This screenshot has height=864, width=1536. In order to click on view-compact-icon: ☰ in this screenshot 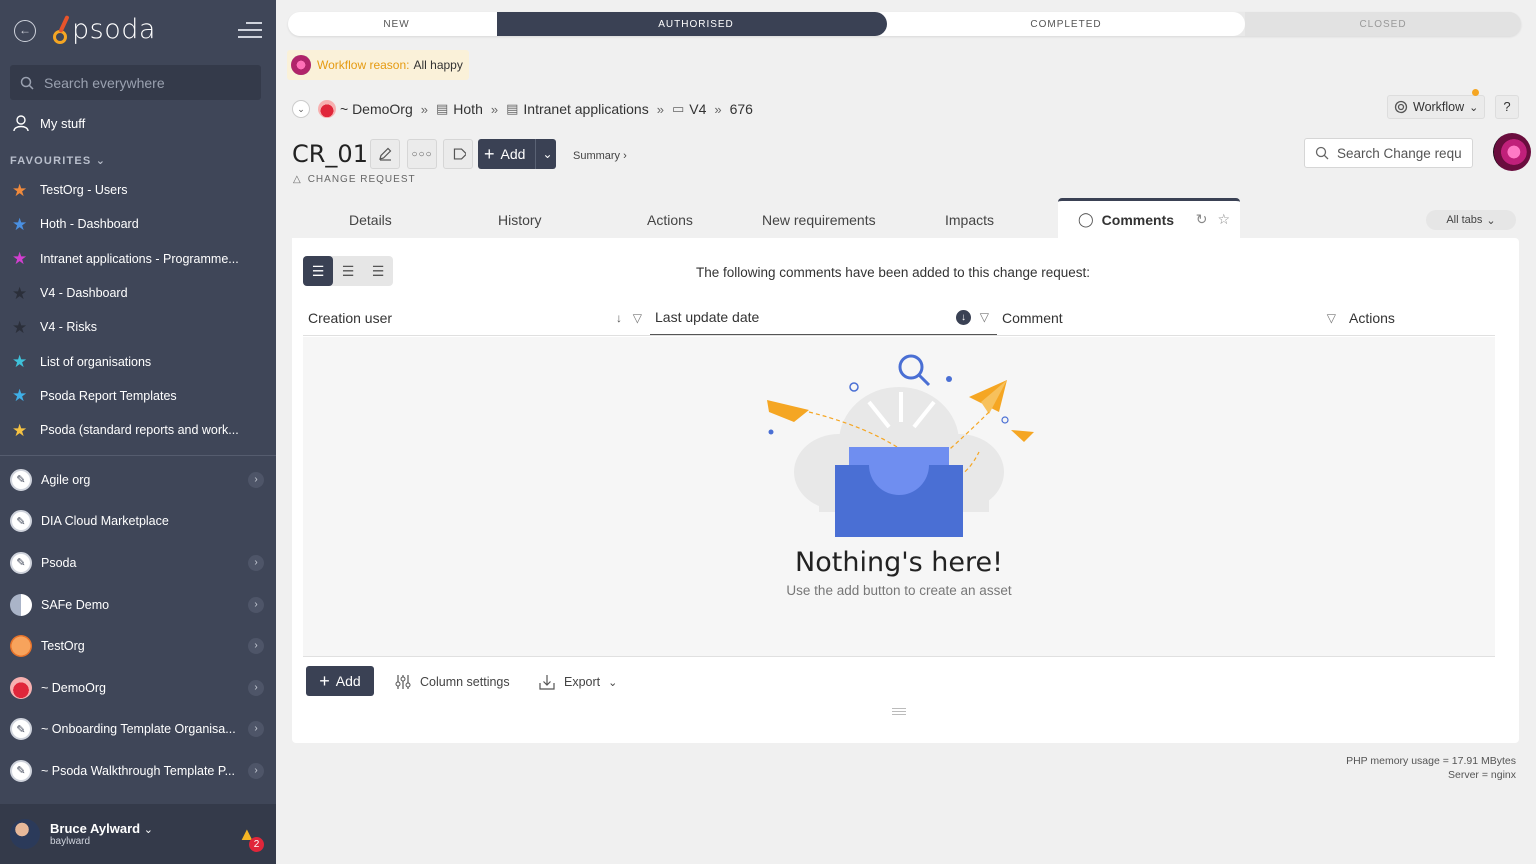, I will do `click(348, 271)`.